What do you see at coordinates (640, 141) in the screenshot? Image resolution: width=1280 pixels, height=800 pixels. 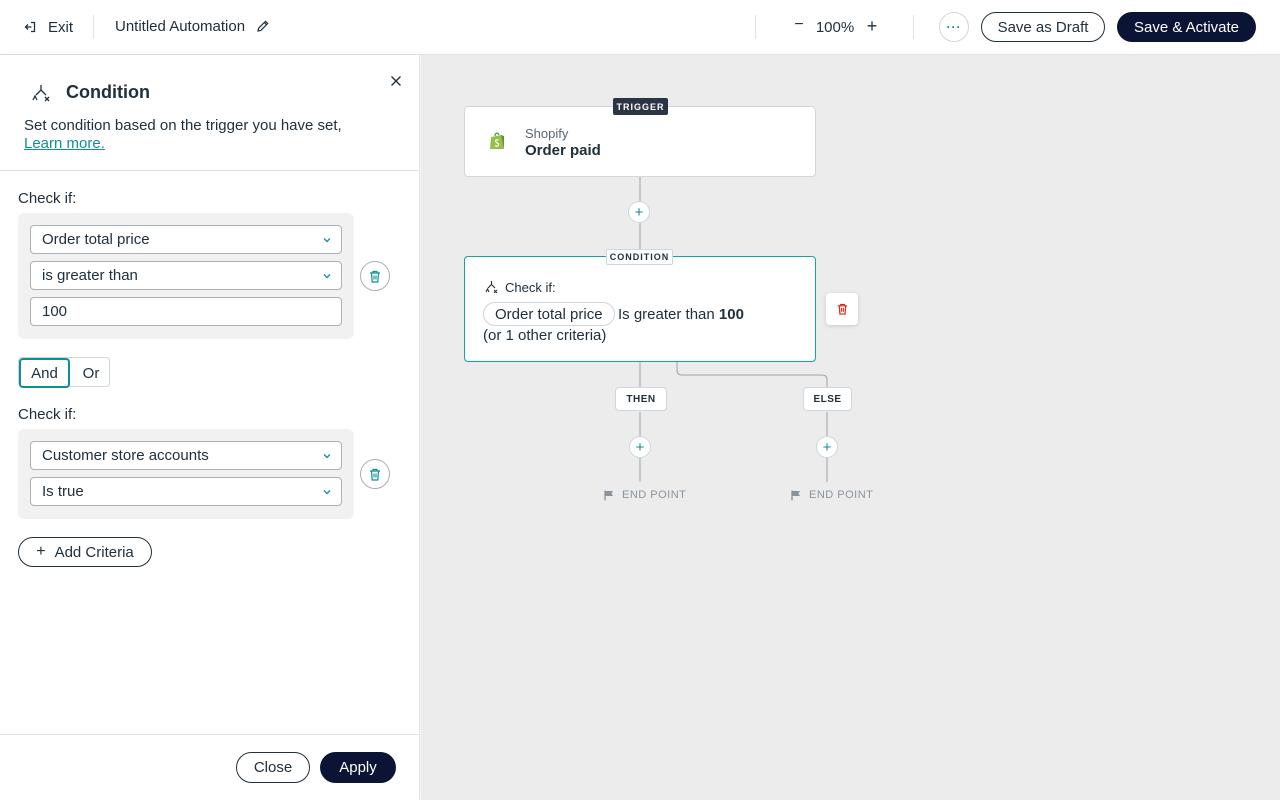 I see `trigger-node: Shopify Order paid` at bounding box center [640, 141].